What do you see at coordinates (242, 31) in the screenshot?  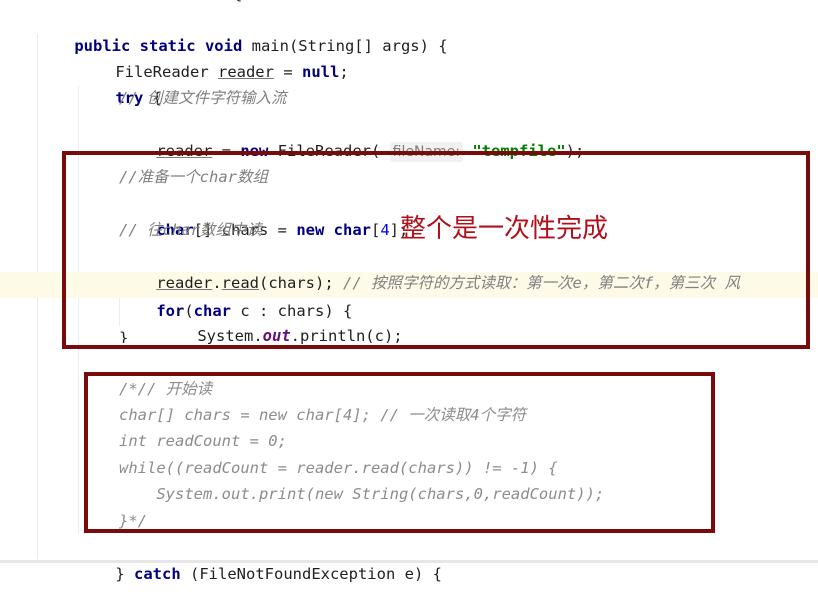 I see `code-line-main-signature: public static void main(String[] args) {` at bounding box center [242, 31].